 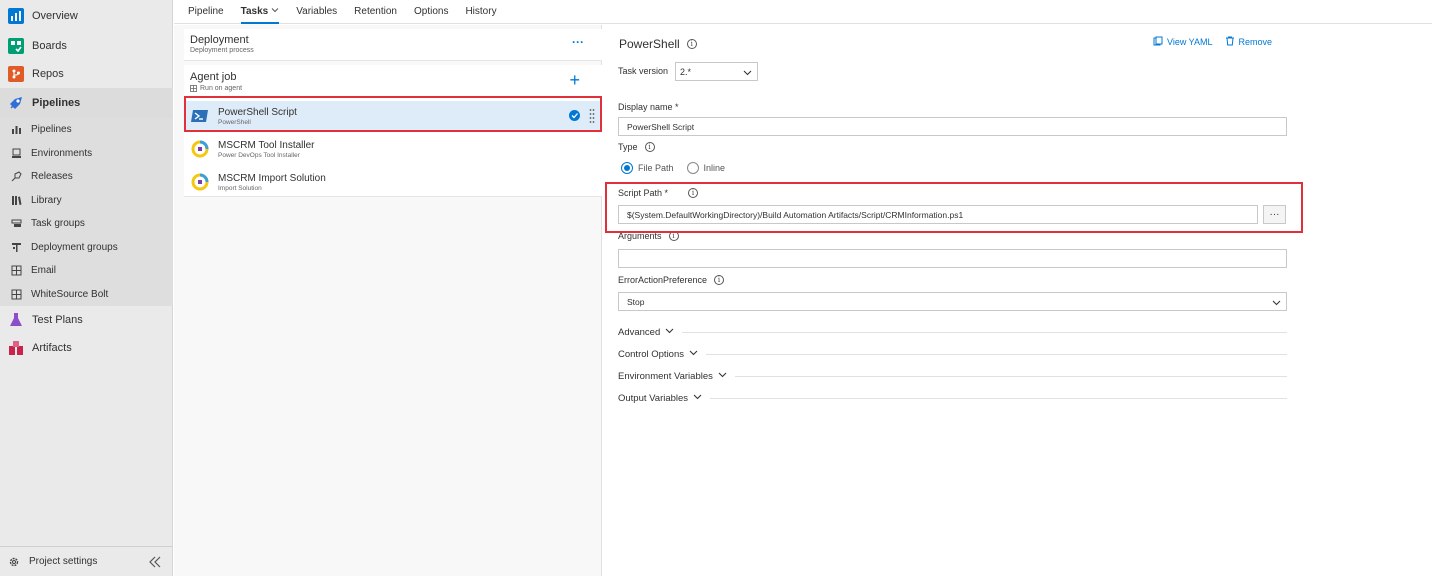 What do you see at coordinates (272, 182) in the screenshot?
I see `task-text: MSCRM Import Solution Import Solution` at bounding box center [272, 182].